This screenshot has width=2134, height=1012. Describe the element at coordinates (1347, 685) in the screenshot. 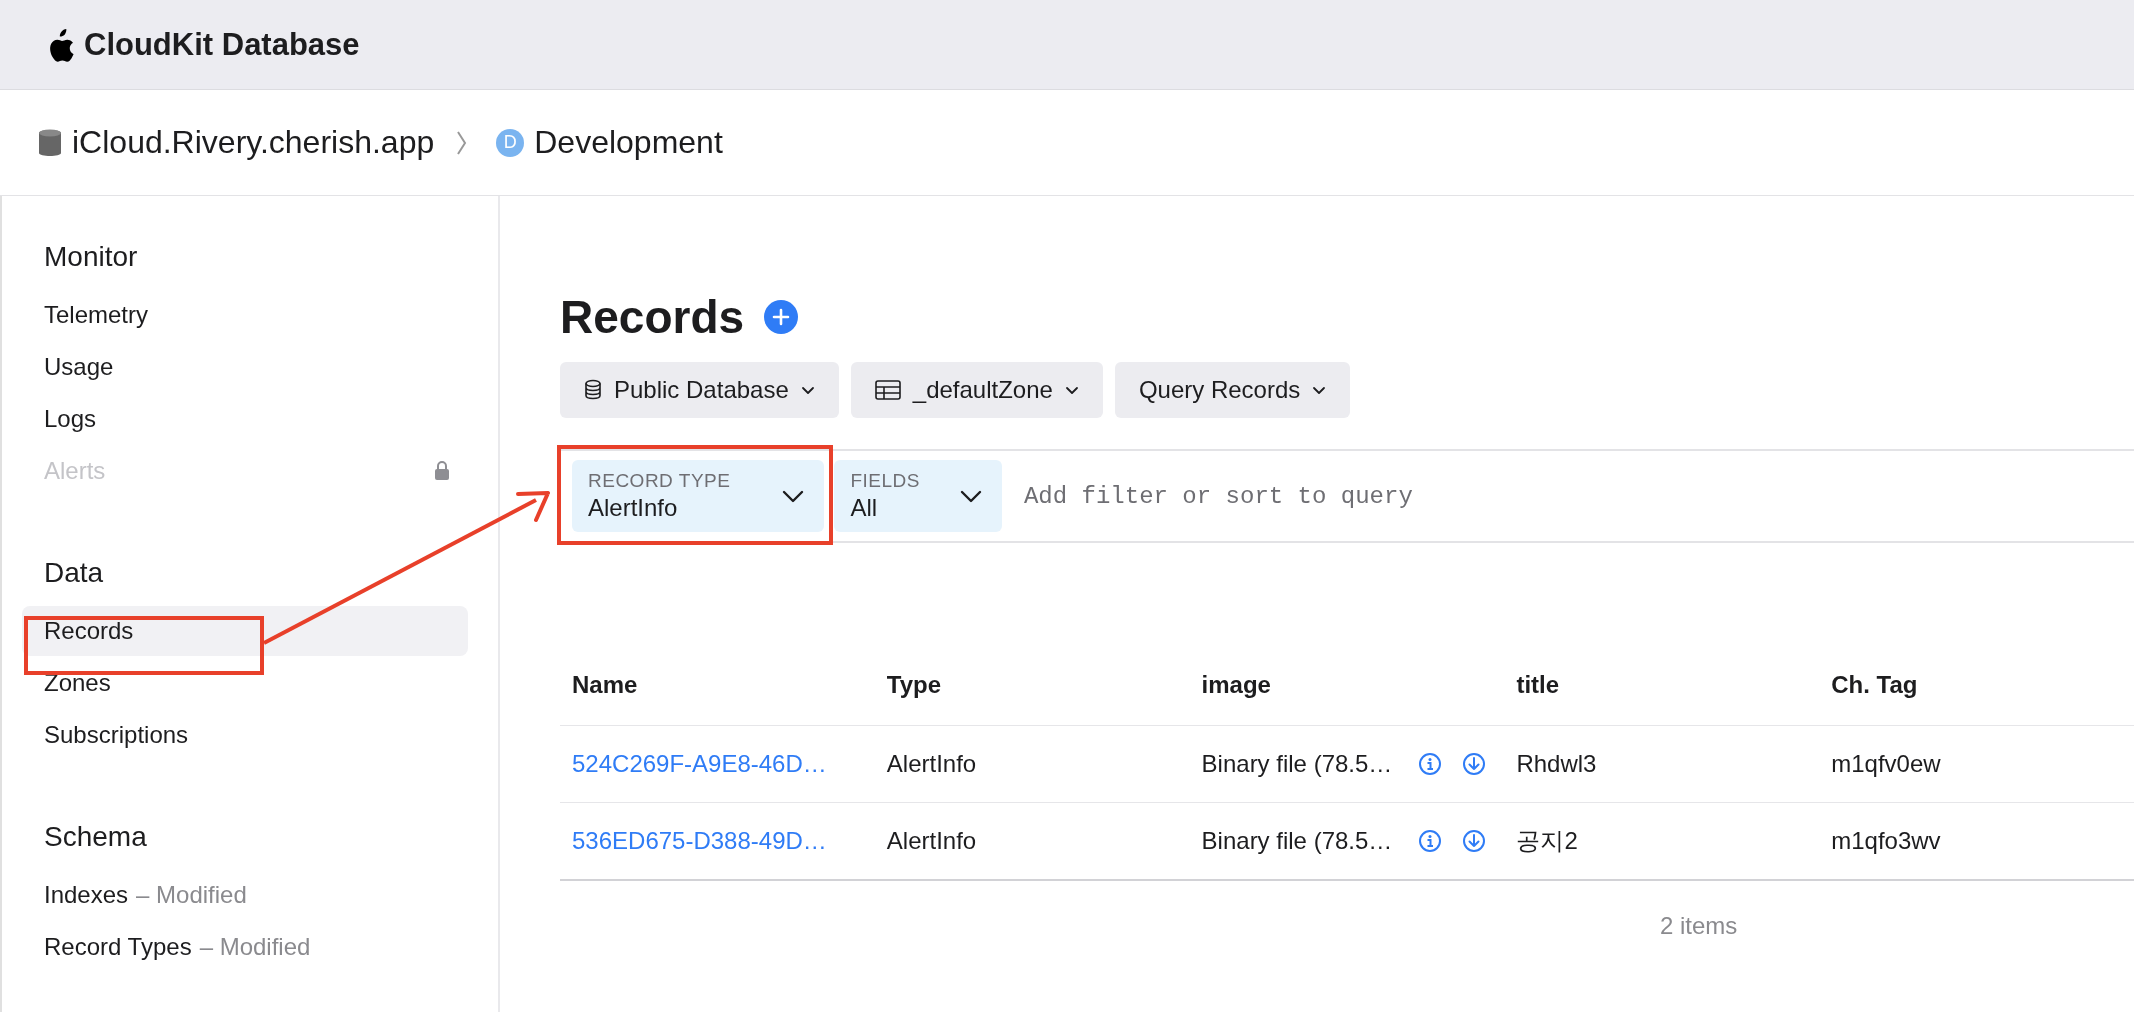

I see `column-header: image` at that location.